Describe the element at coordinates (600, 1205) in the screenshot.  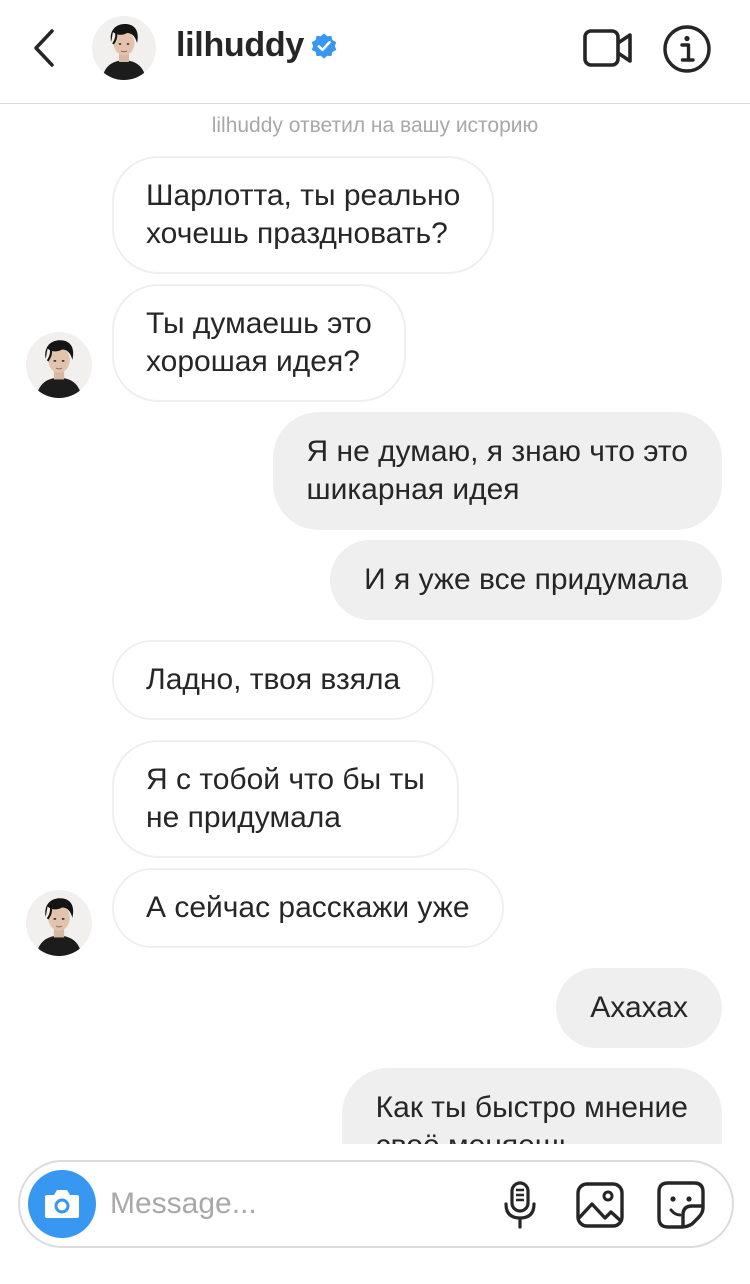
I see `gallery-icon` at that location.